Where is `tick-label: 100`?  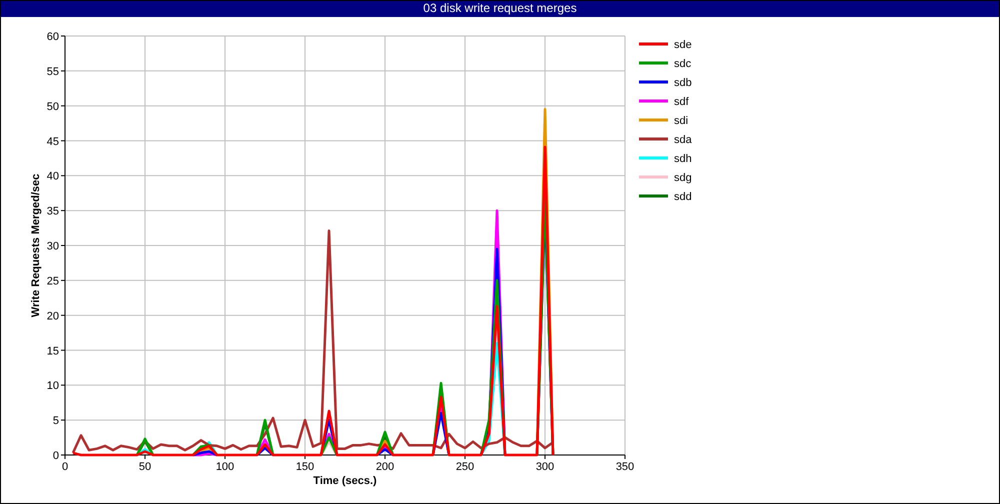 tick-label: 100 is located at coordinates (225, 467).